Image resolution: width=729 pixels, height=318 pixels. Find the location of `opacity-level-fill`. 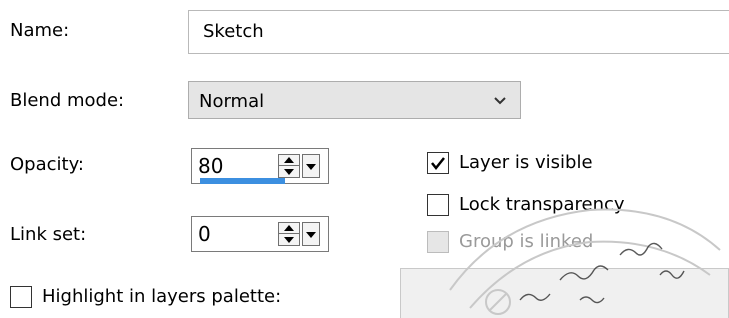

opacity-level-fill is located at coordinates (242, 181).